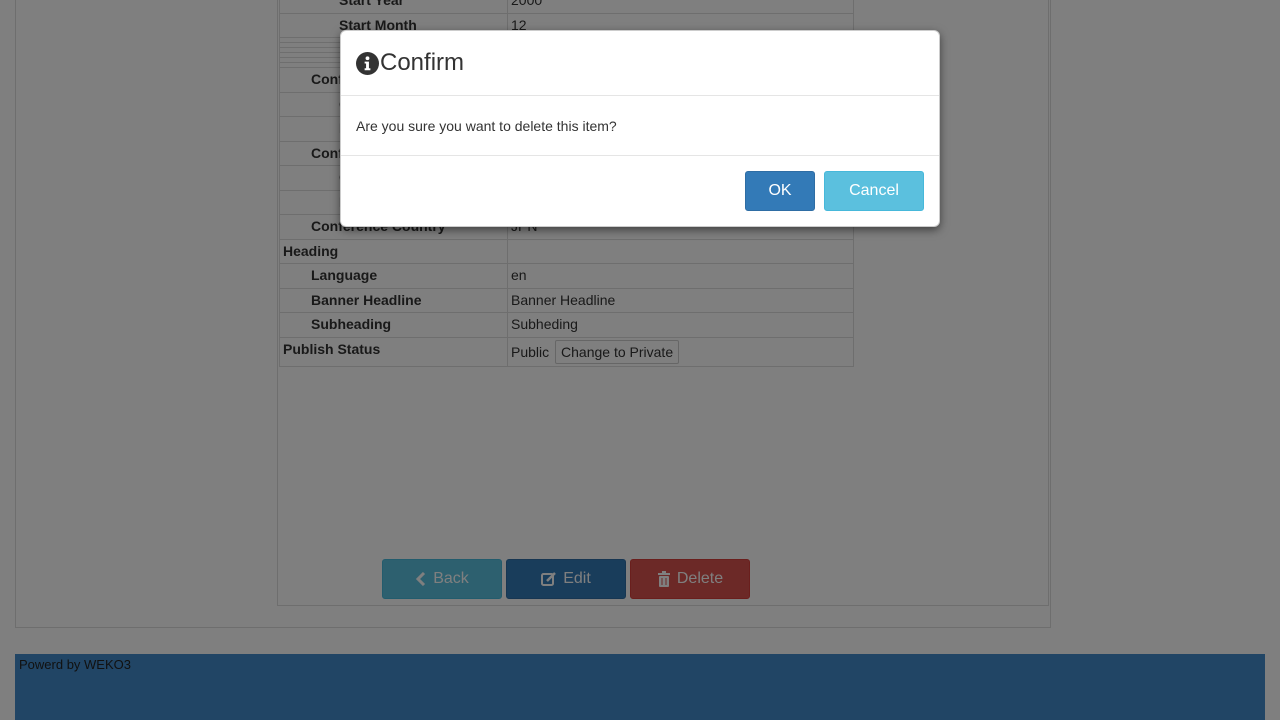 The height and width of the screenshot is (720, 1280). What do you see at coordinates (422, 62) in the screenshot?
I see `modal-title: Confirm` at bounding box center [422, 62].